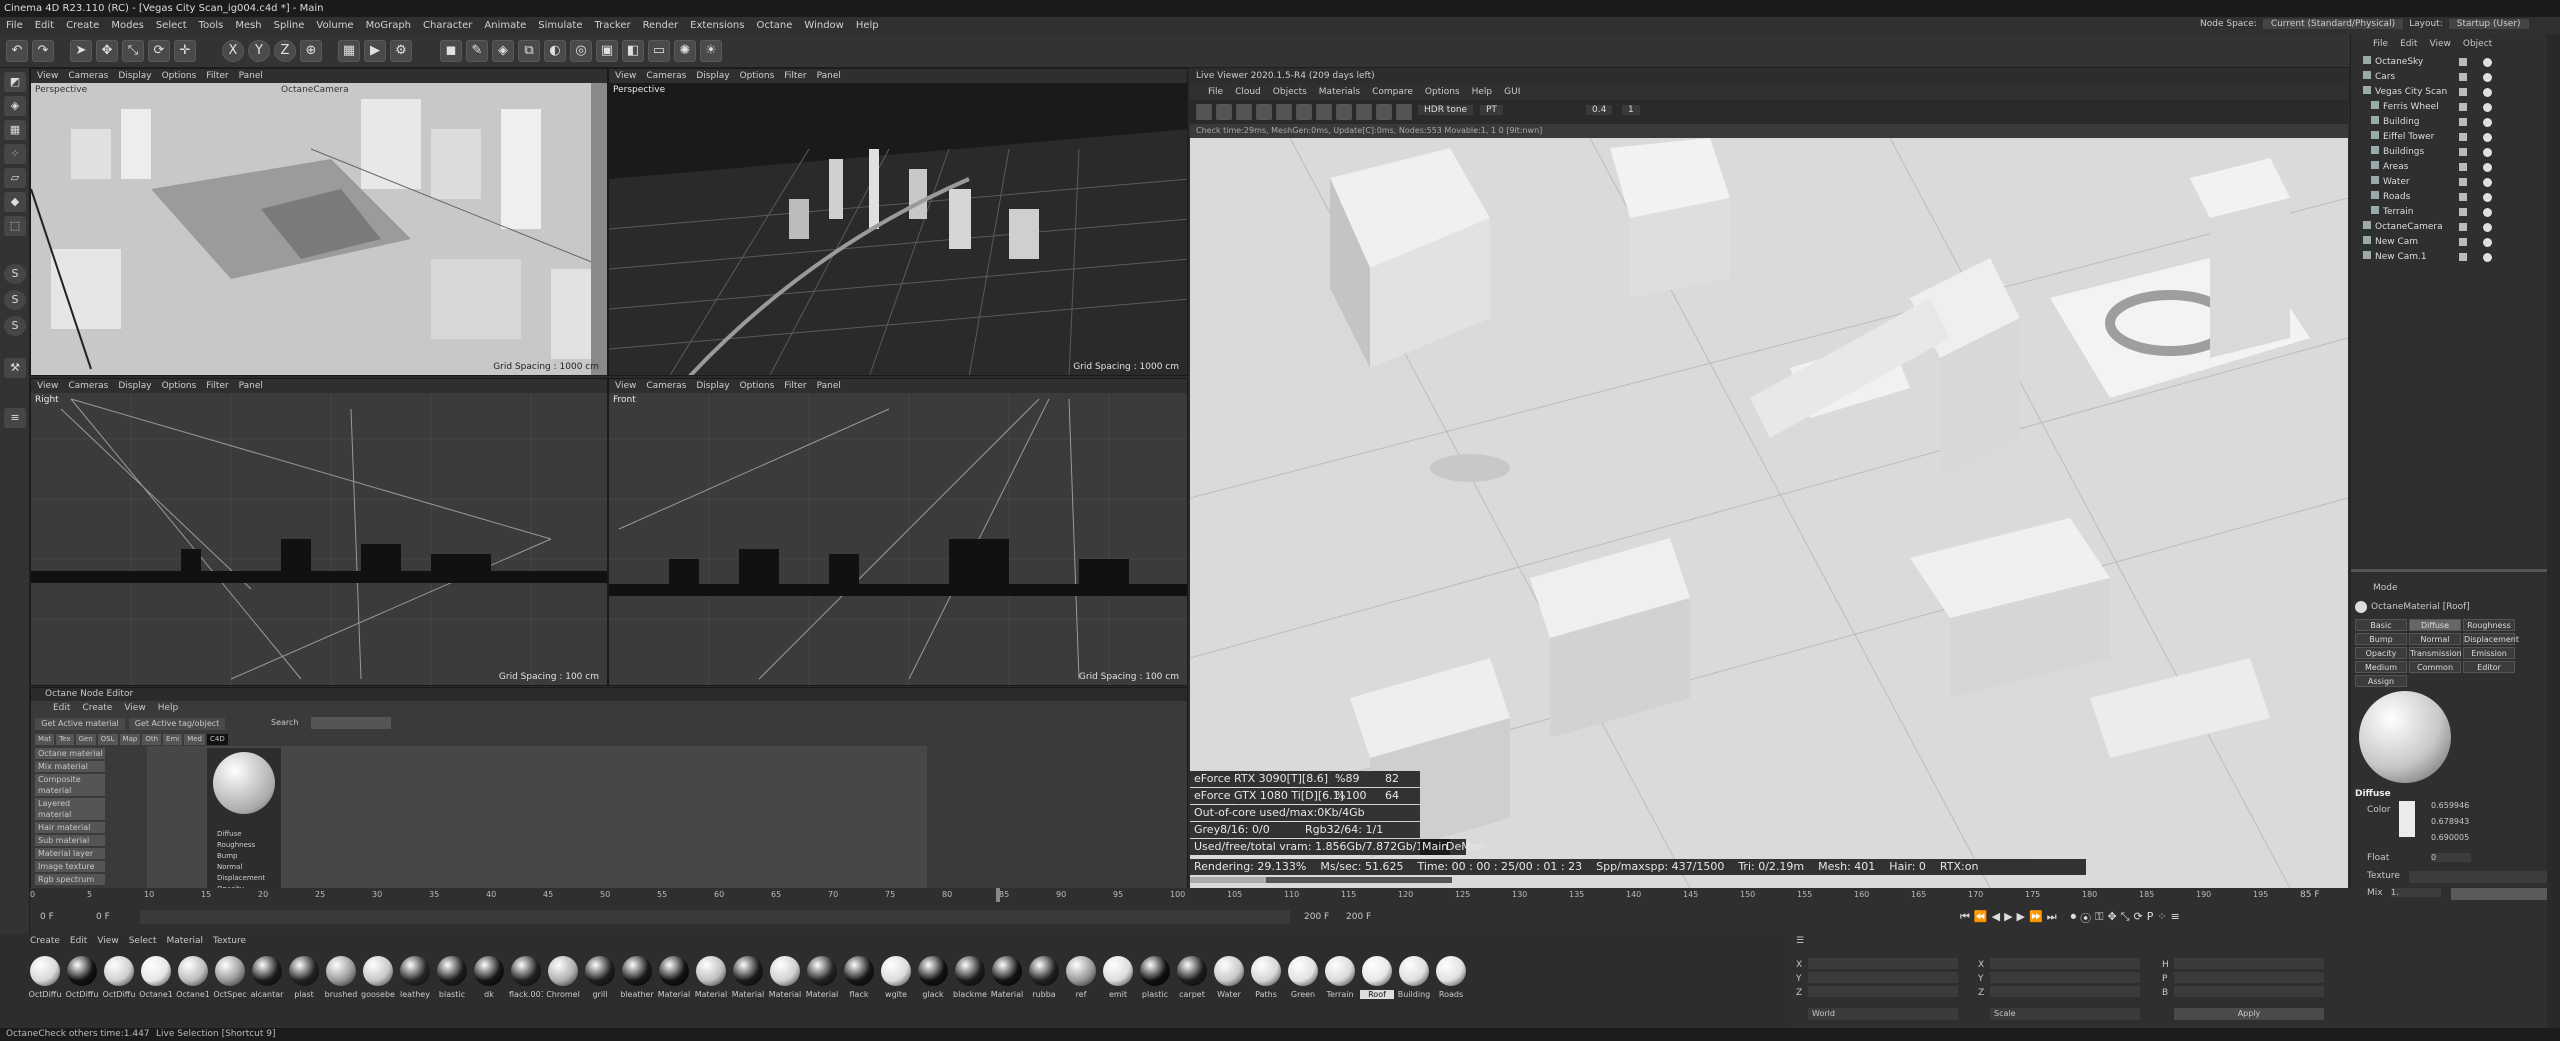 This screenshot has height=1041, width=2560. I want to click on menu-edit: Edit, so click(44, 25).